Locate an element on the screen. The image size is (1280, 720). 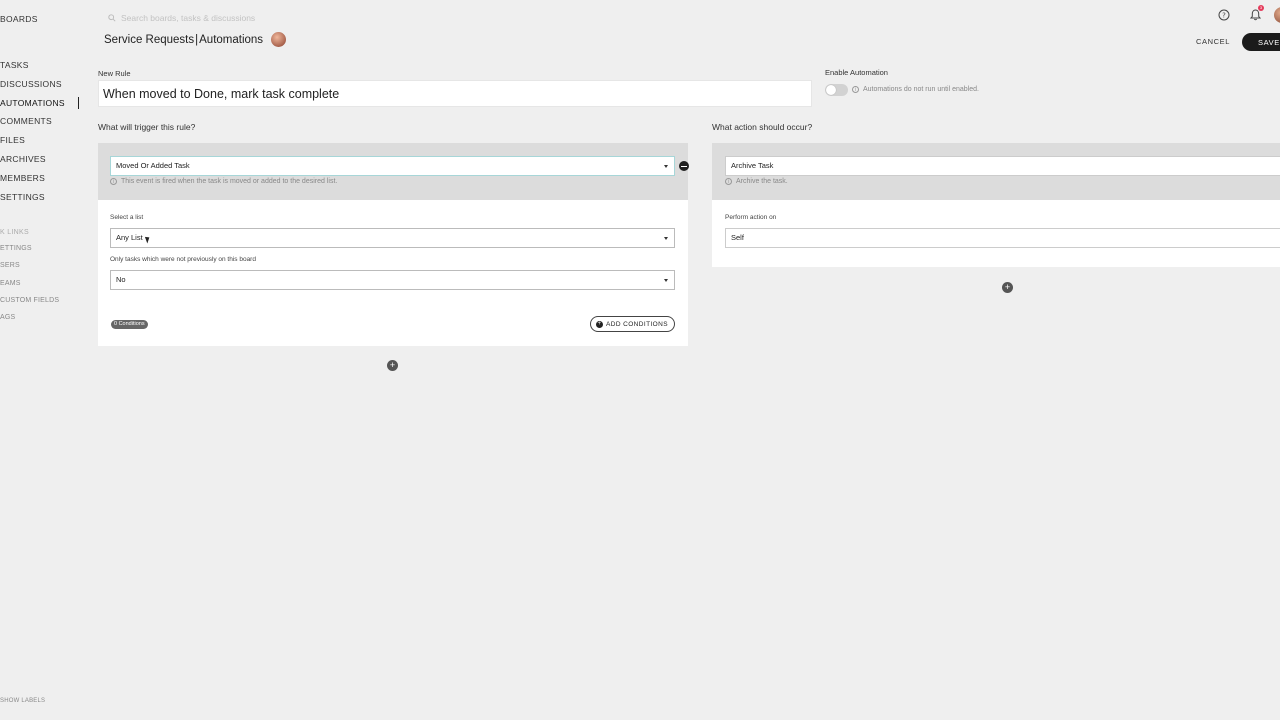
trigger-event-value: Moved Or Added Task is located at coordinates (153, 165).